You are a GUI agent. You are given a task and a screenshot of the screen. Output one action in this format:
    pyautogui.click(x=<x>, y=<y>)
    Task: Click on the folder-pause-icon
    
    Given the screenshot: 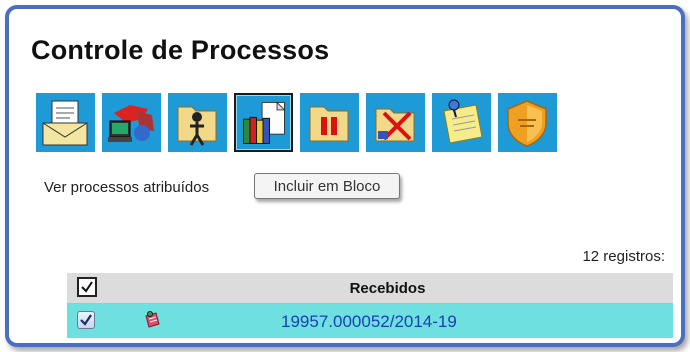 What is the action you would take?
    pyautogui.click(x=329, y=124)
    